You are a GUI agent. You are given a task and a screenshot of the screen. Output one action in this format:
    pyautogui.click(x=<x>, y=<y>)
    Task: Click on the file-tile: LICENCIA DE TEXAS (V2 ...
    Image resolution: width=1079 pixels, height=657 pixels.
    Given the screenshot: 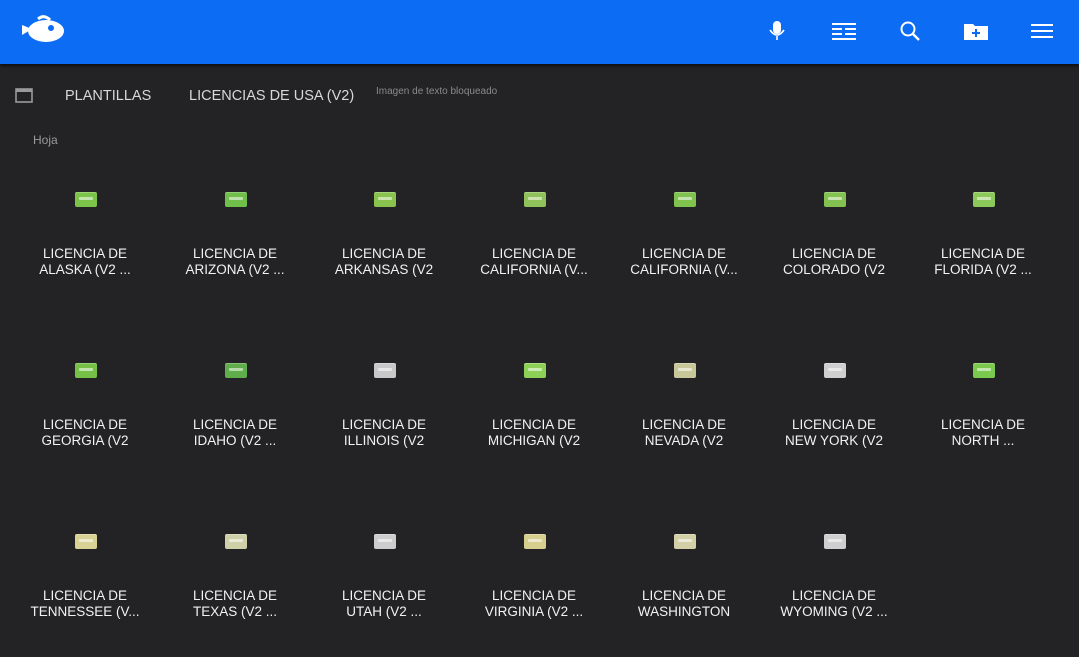 What is the action you would take?
    pyautogui.click(x=235, y=582)
    